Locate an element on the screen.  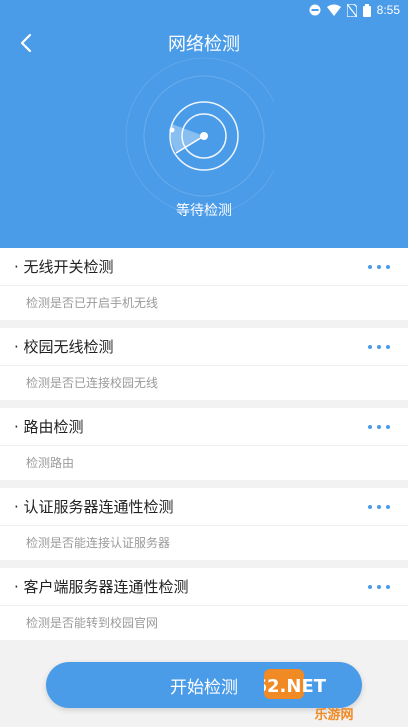
status-time: 8:55 is located at coordinates (388, 10).